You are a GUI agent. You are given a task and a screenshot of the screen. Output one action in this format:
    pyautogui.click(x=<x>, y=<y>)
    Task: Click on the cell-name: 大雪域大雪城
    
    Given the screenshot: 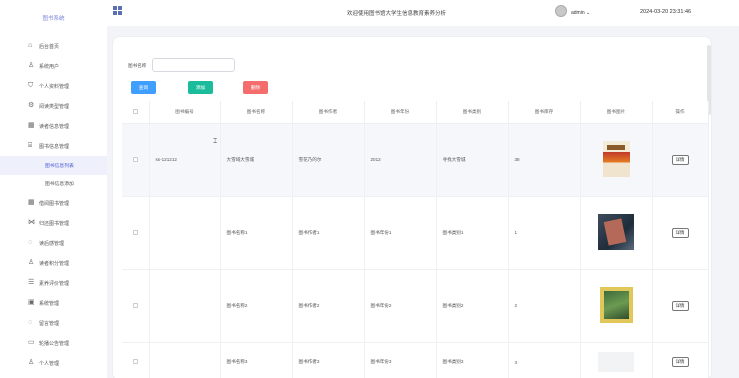 What is the action you would take?
    pyautogui.click(x=256, y=160)
    